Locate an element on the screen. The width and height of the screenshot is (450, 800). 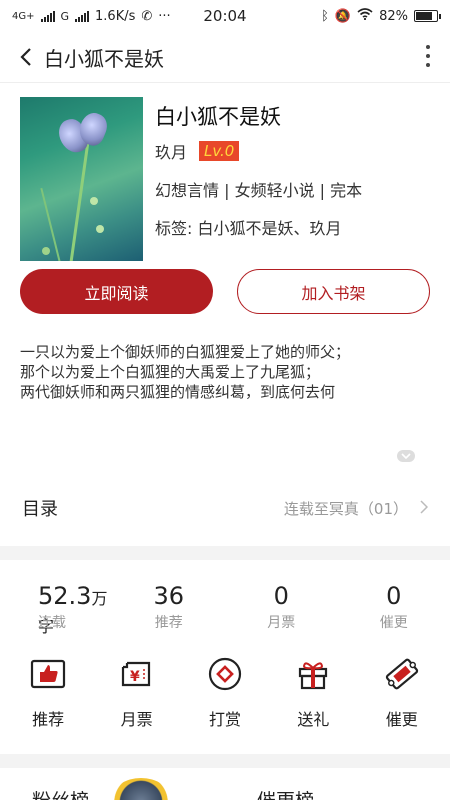
page-title: 白小狐不是妖 is located at coordinates (104, 58).